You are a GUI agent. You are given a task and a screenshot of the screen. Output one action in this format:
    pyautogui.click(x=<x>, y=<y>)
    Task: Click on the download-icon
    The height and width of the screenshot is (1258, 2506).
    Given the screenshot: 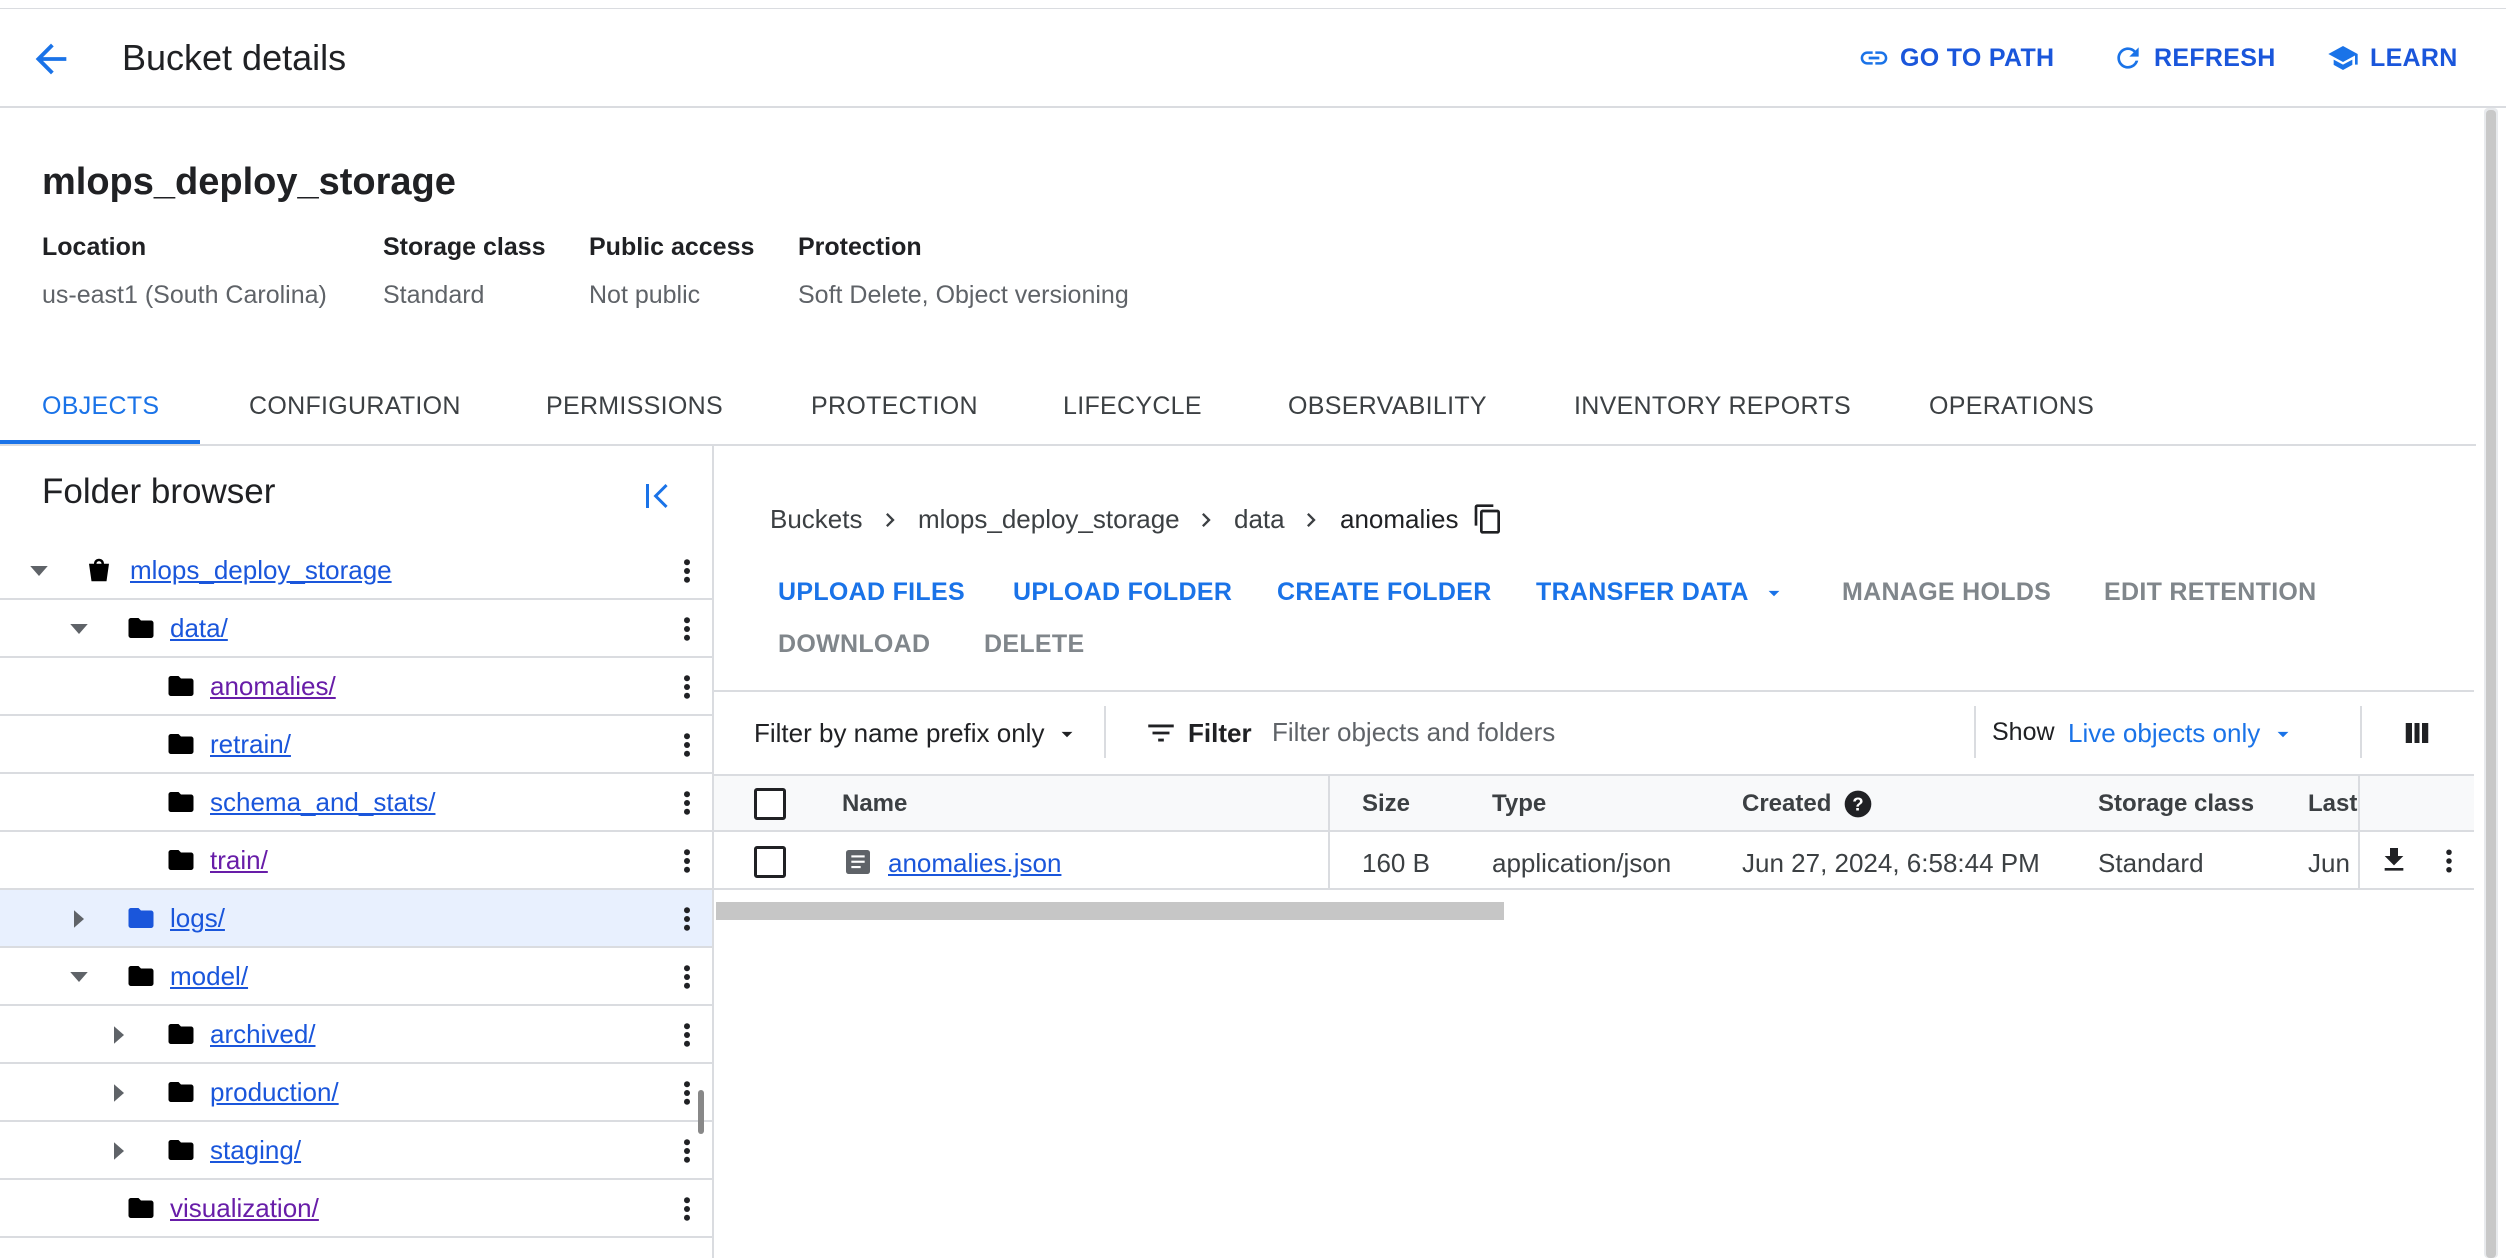 What is the action you would take?
    pyautogui.click(x=2394, y=860)
    